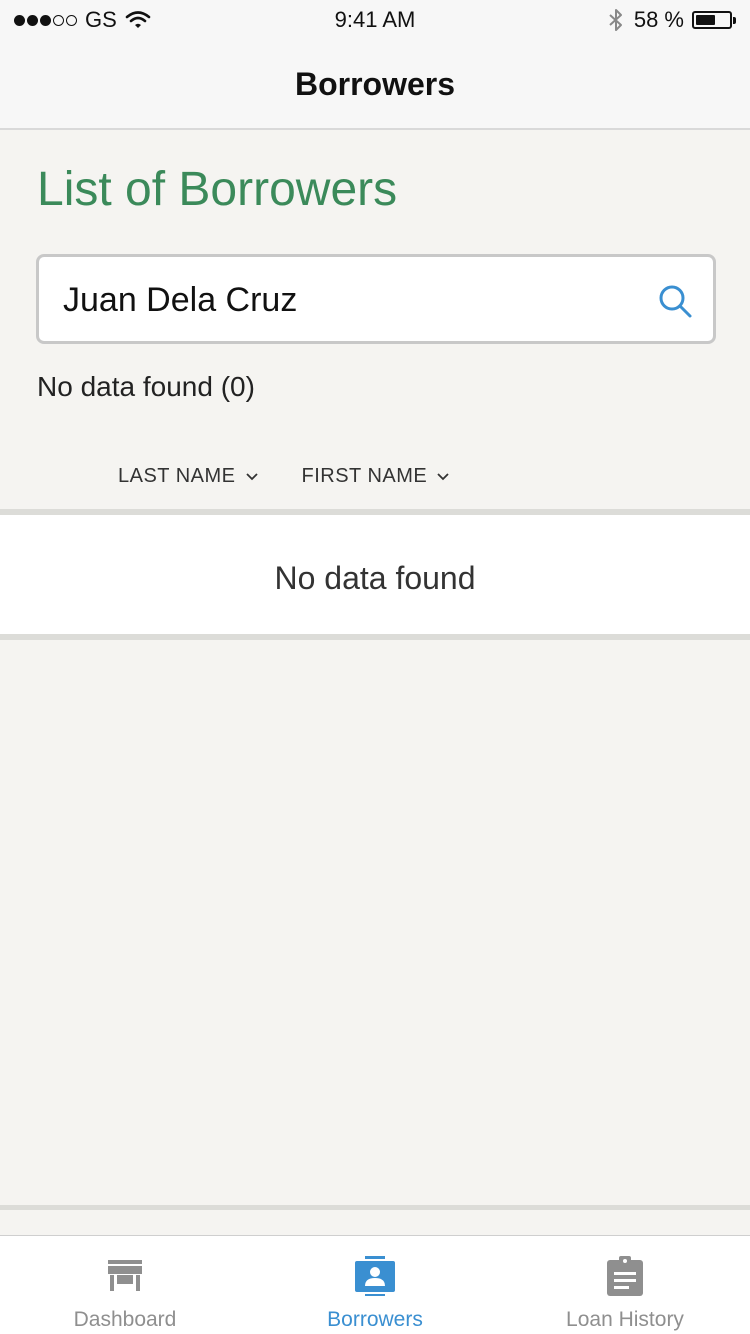 The height and width of the screenshot is (1334, 750). I want to click on search-box, so click(376, 299).